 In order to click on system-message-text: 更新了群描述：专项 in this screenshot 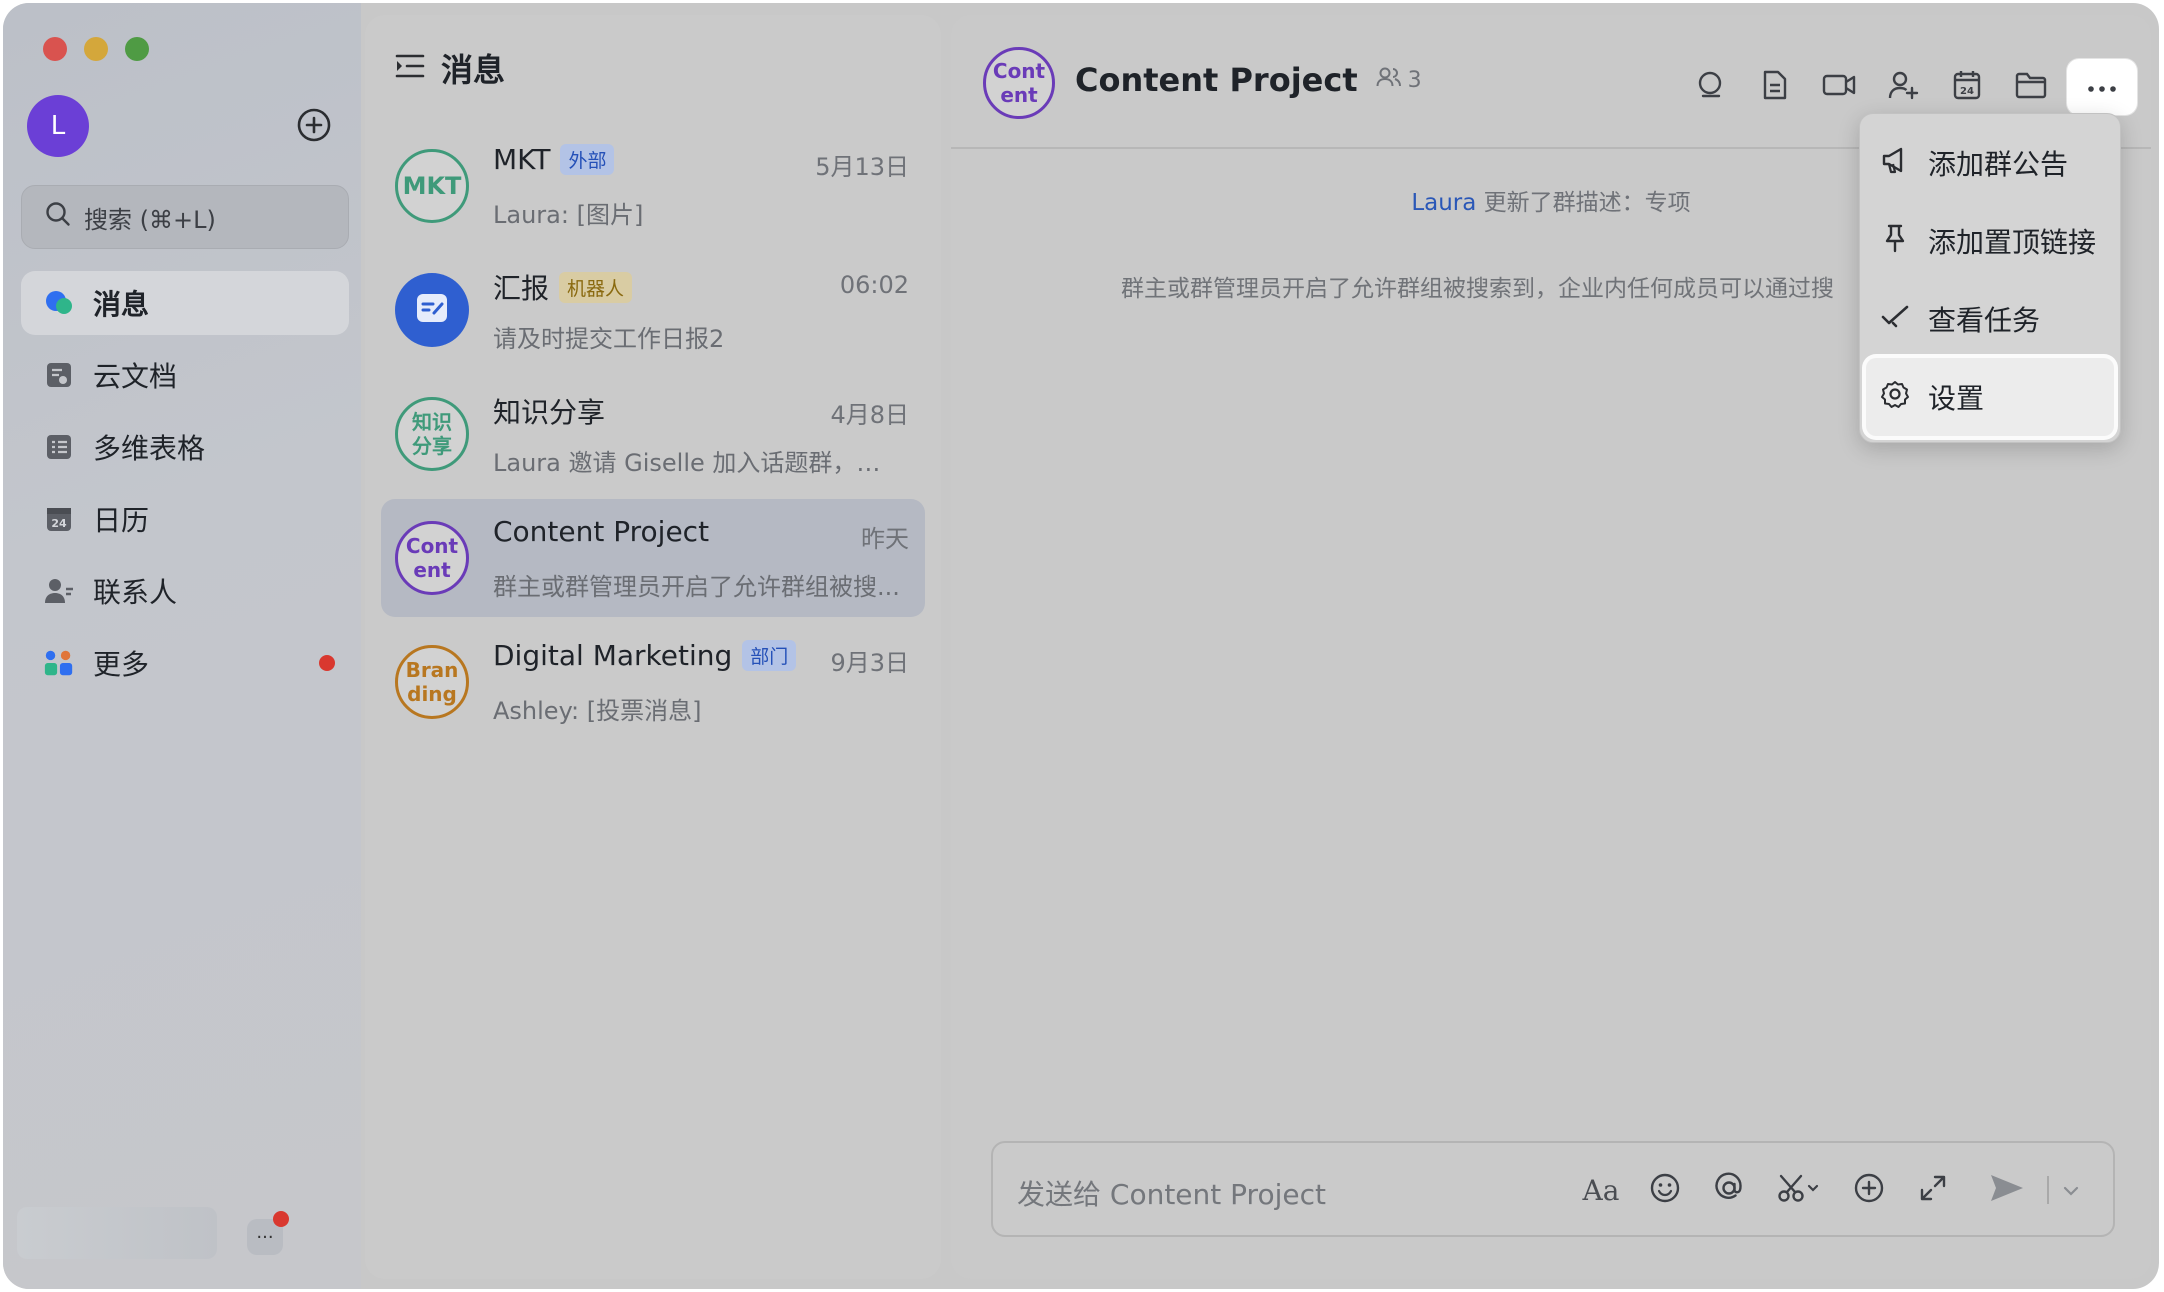, I will do `click(1587, 203)`.